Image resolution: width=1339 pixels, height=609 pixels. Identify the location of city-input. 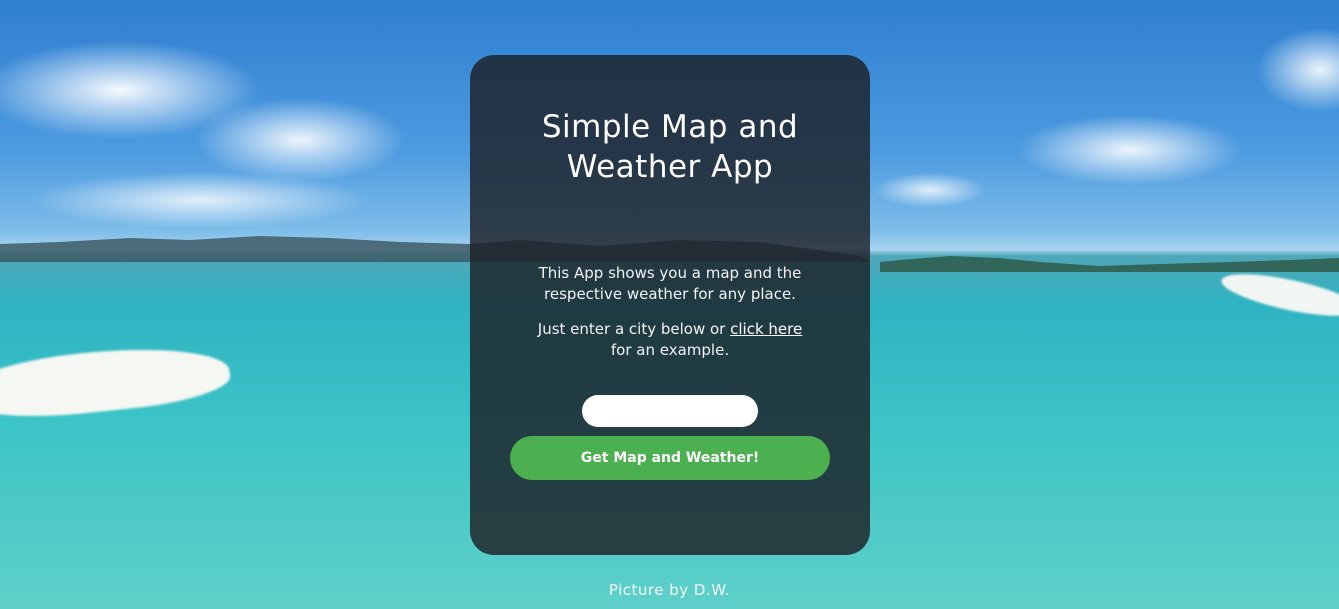
(670, 411).